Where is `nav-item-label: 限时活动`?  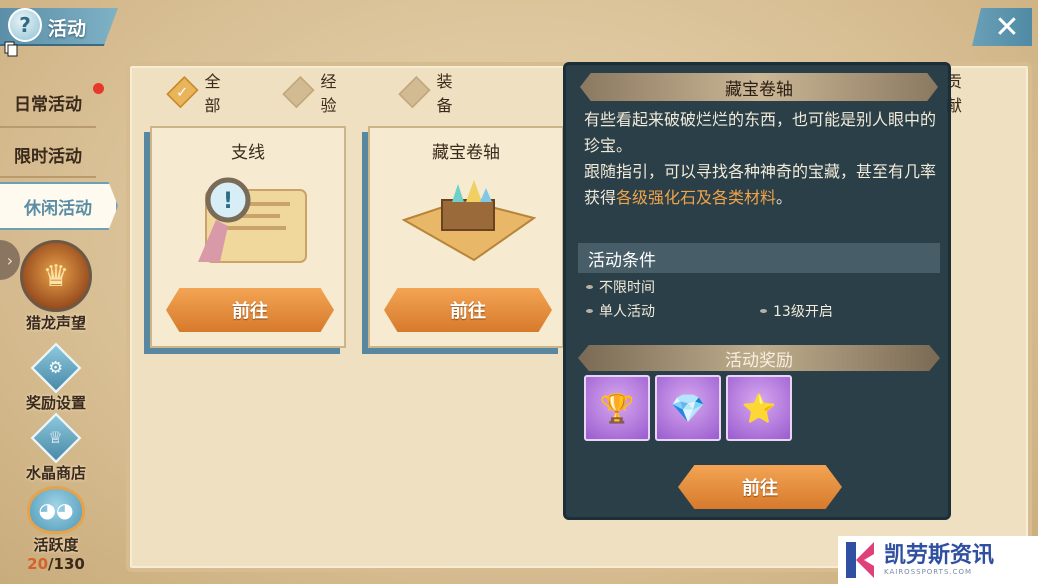 nav-item-label: 限时活动 is located at coordinates (48, 156).